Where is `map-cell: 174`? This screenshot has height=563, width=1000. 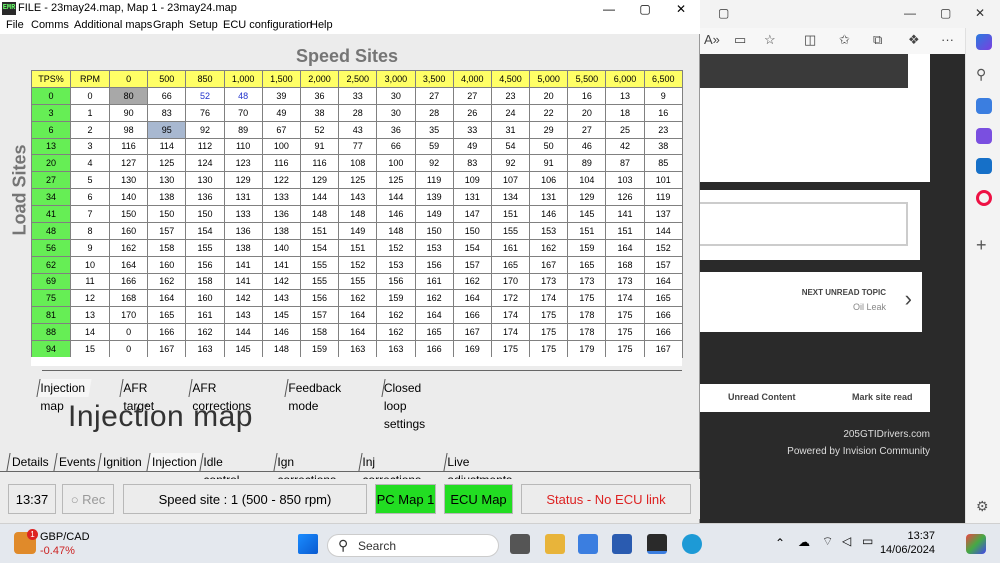 map-cell: 174 is located at coordinates (549, 298).